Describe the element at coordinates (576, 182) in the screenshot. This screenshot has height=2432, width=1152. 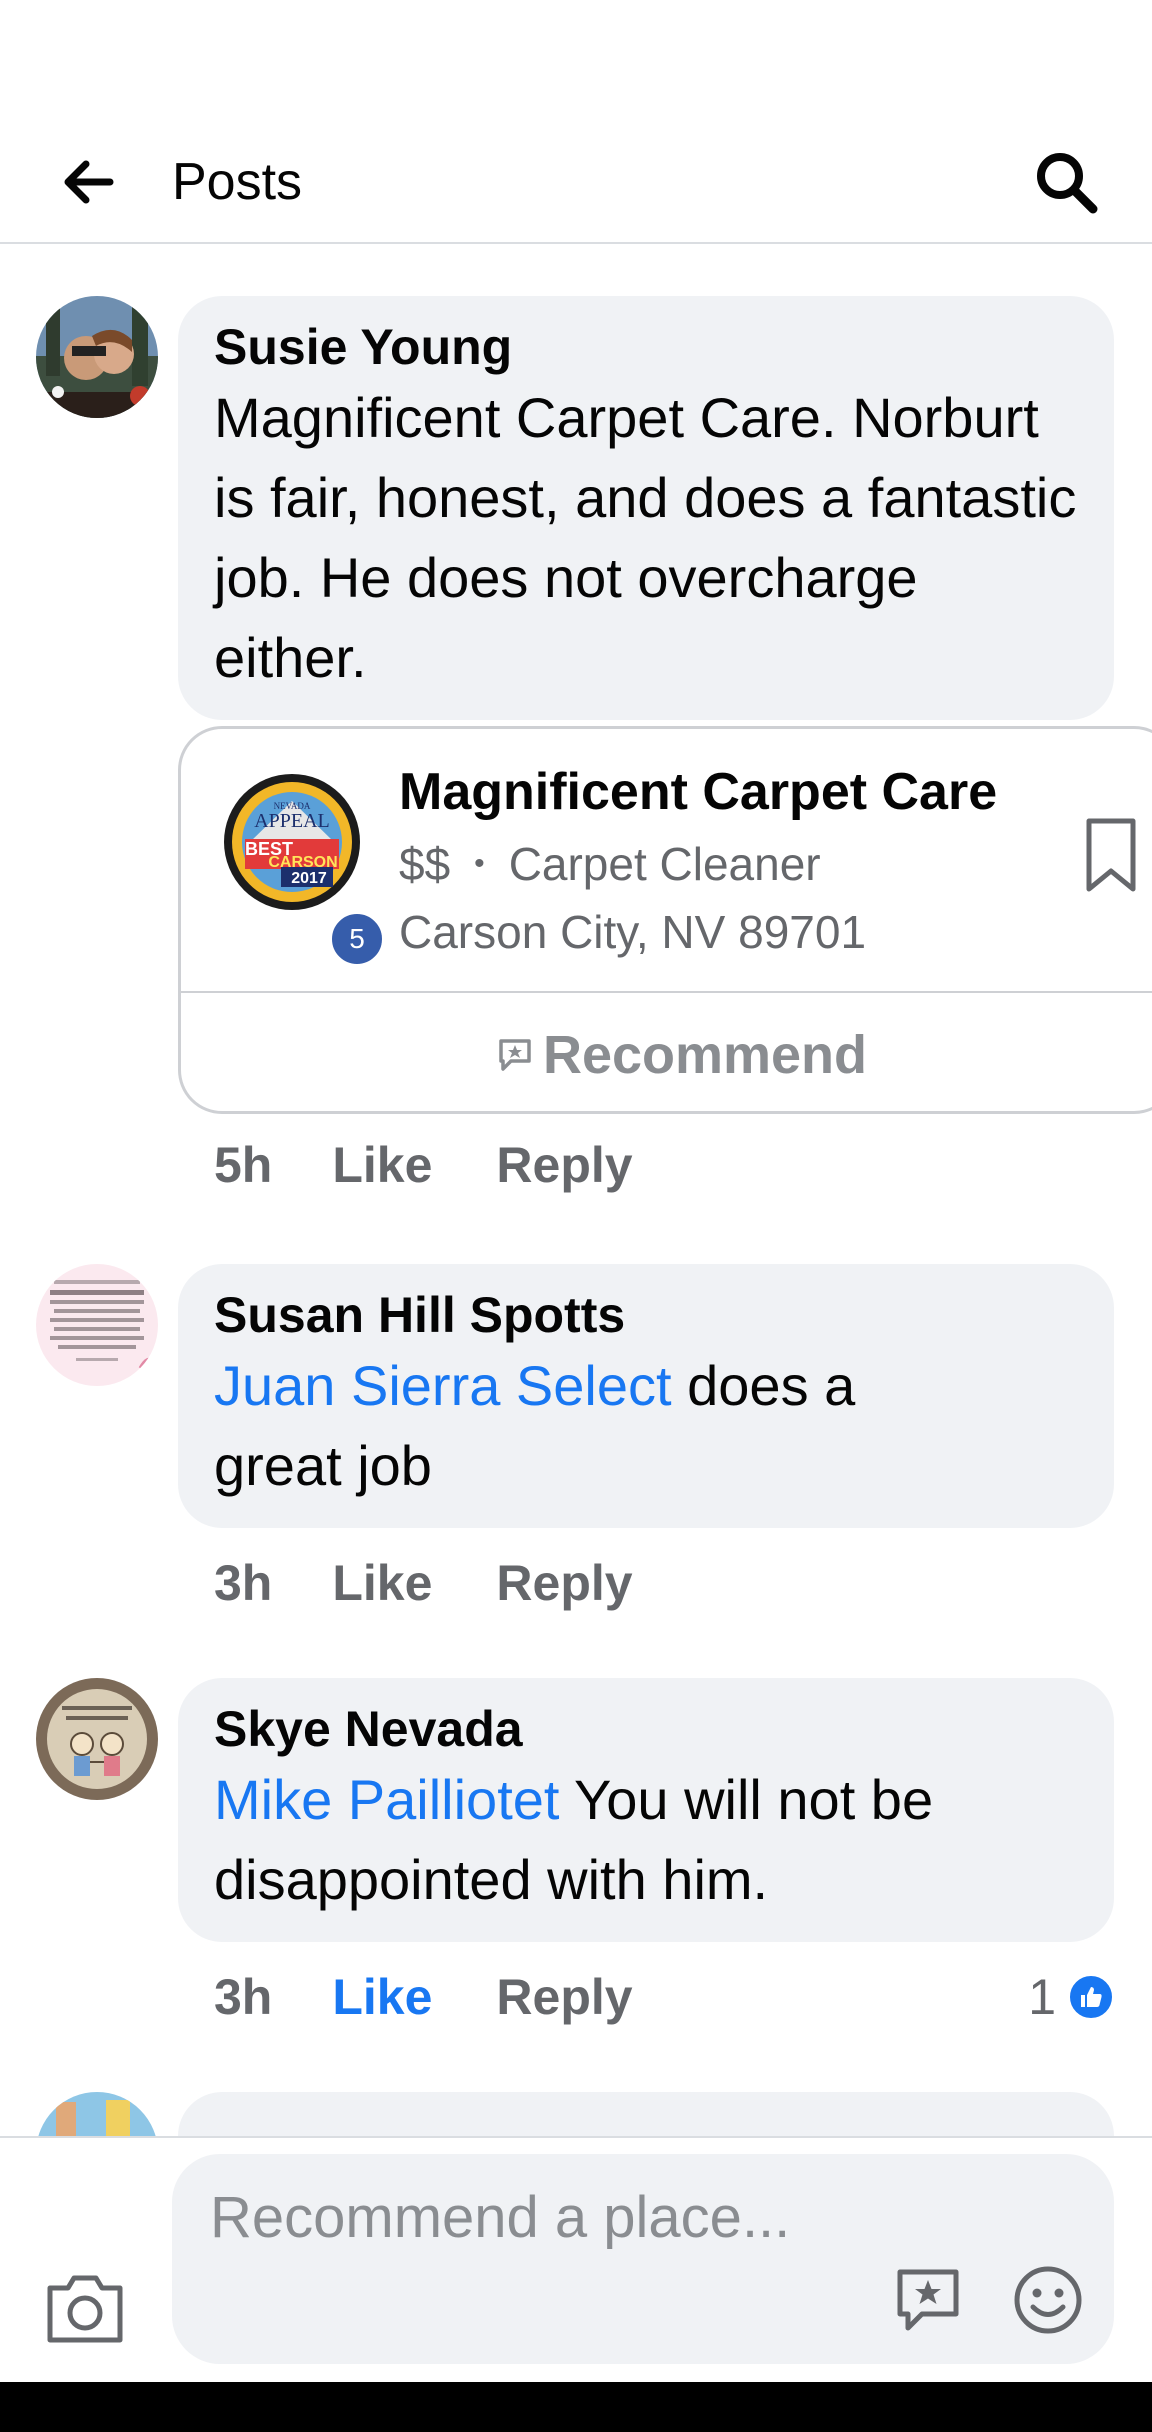
I see `app-header: Posts` at that location.